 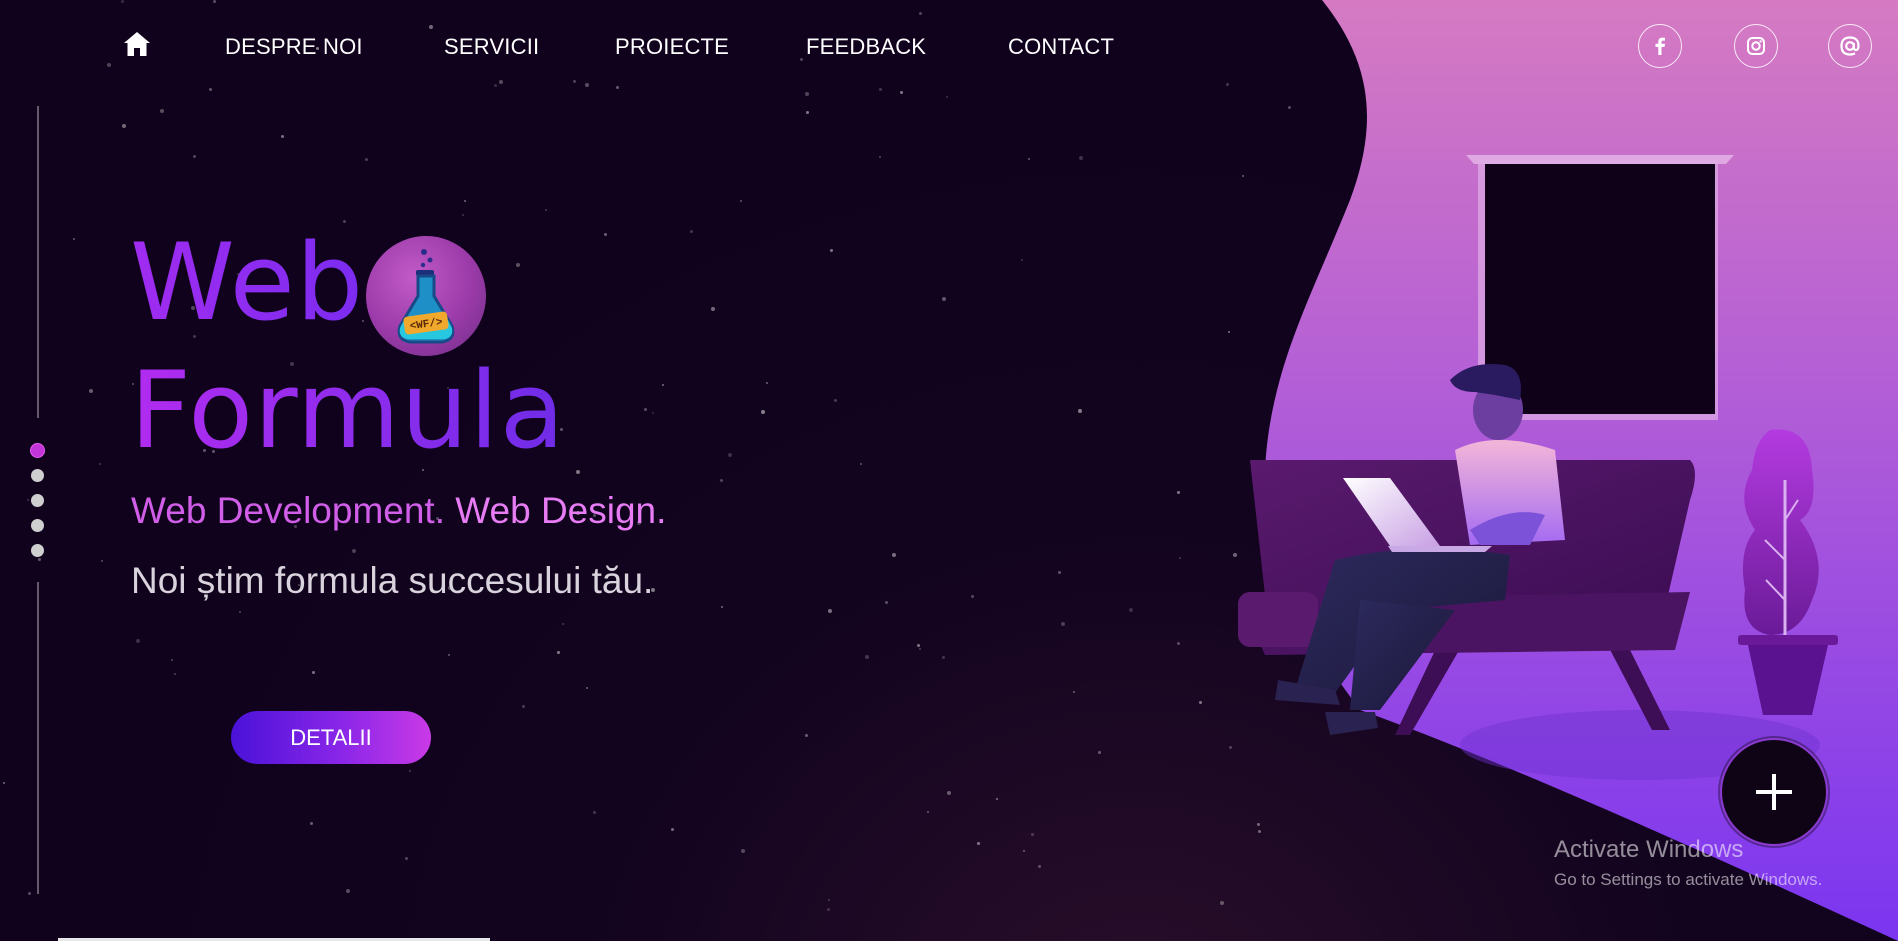 What do you see at coordinates (426, 296) in the screenshot?
I see `flask-logo-icon: <WF/>` at bounding box center [426, 296].